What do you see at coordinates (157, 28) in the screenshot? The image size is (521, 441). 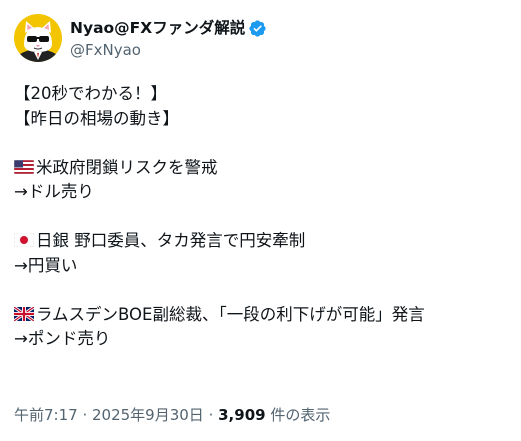 I see `display-name: Nyao@FXファンダ解説` at bounding box center [157, 28].